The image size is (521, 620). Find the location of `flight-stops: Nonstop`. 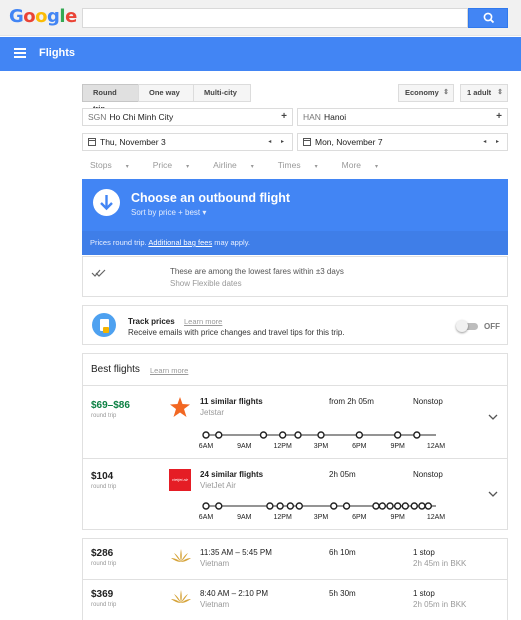

flight-stops: Nonstop is located at coordinates (428, 474).